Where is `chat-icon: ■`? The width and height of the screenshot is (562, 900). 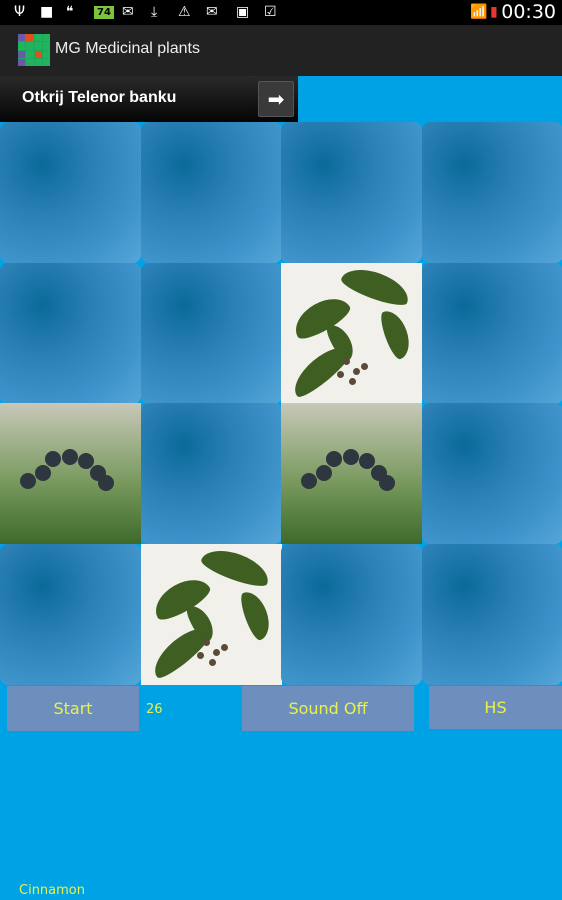
chat-icon: ■ is located at coordinates (47, 12).